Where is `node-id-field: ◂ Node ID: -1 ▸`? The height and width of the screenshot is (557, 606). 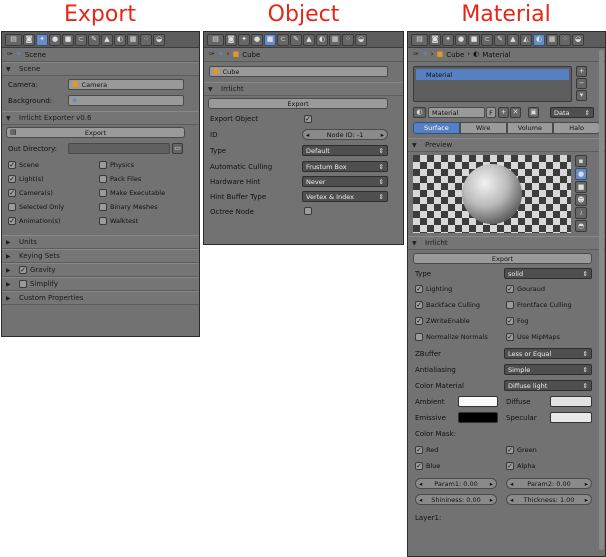 node-id-field: ◂ Node ID: -1 ▸ is located at coordinates (345, 134).